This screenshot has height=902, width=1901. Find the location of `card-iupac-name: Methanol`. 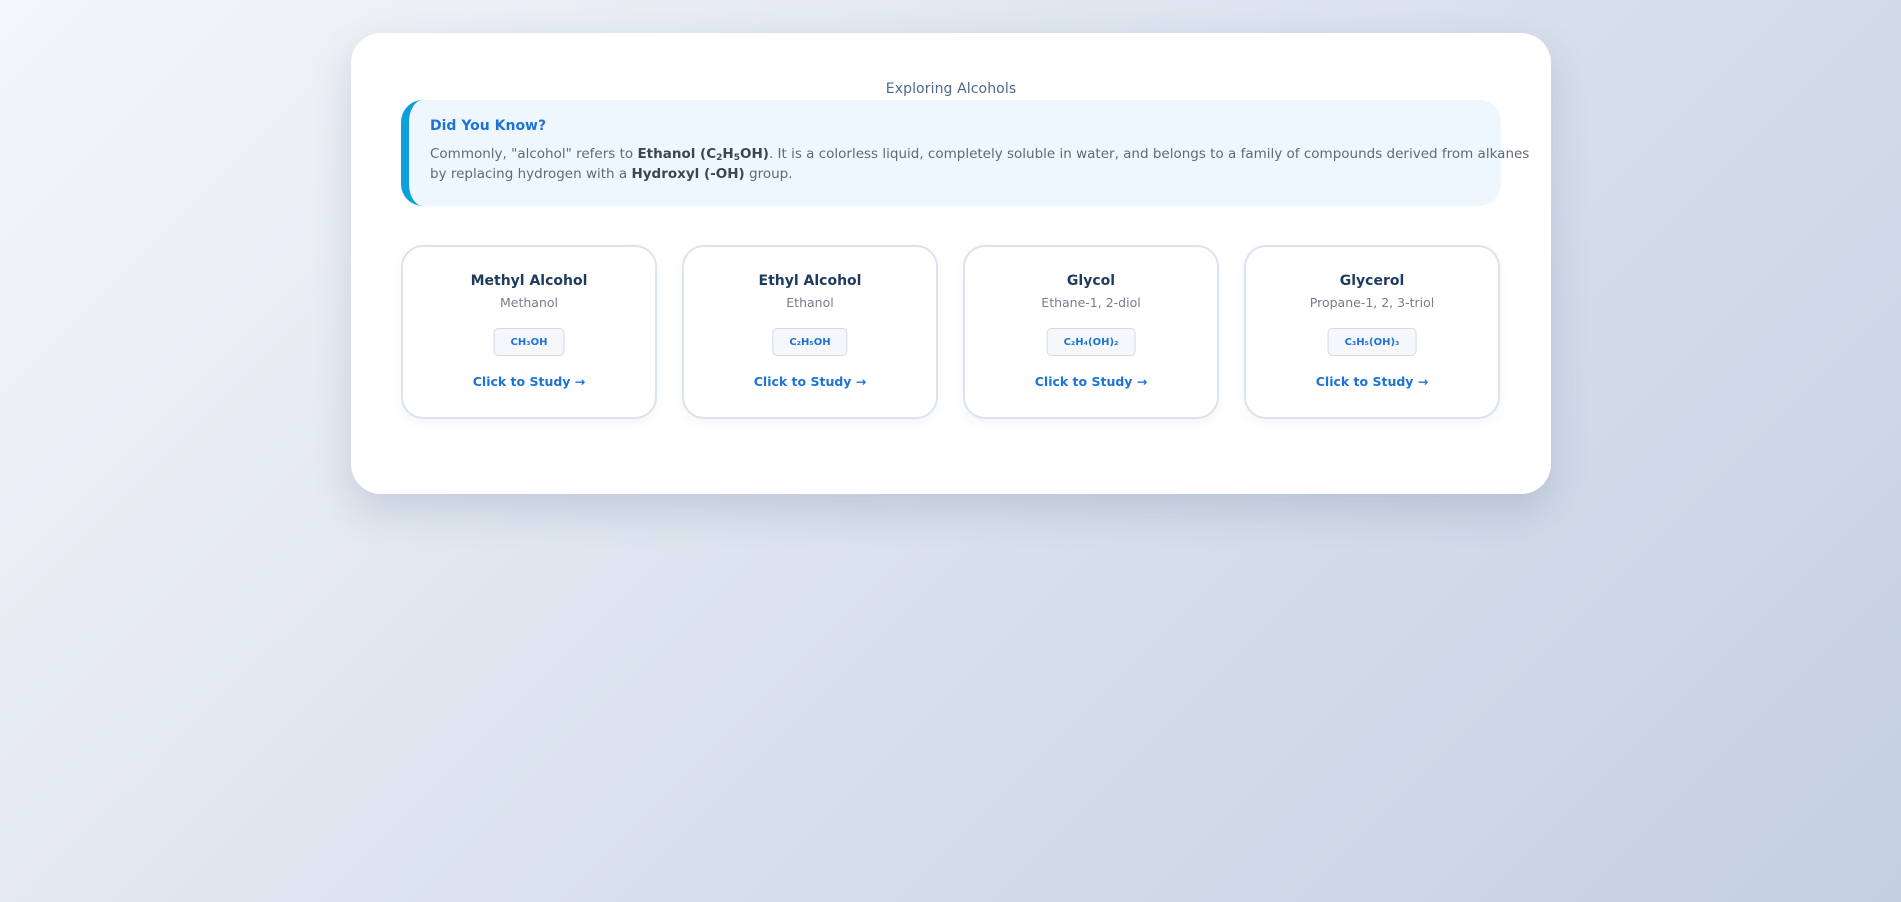

card-iupac-name: Methanol is located at coordinates (528, 302).